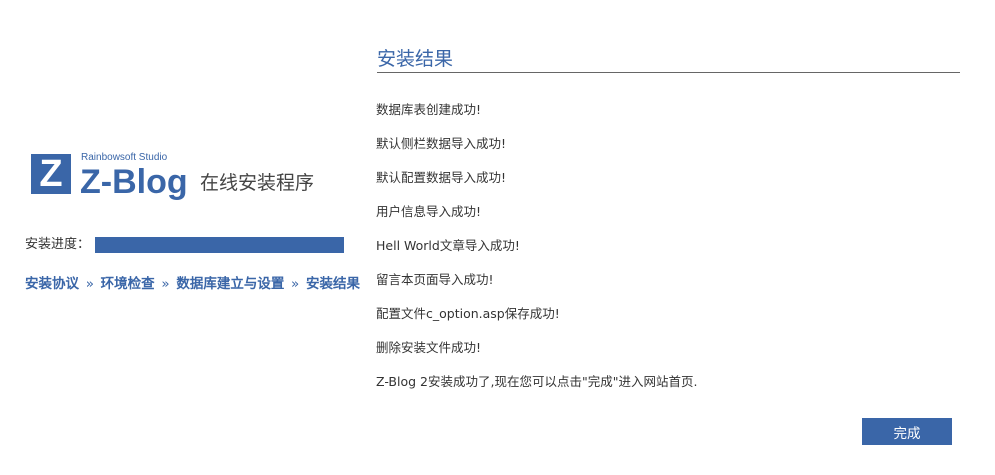 Image resolution: width=995 pixels, height=475 pixels. I want to click on step-install-result: 安装结果, so click(333, 284).